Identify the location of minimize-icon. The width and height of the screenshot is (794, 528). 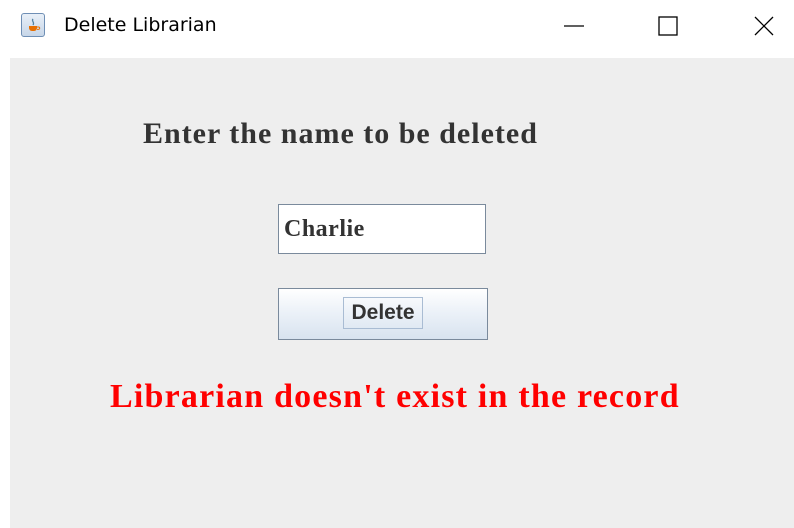
(574, 26).